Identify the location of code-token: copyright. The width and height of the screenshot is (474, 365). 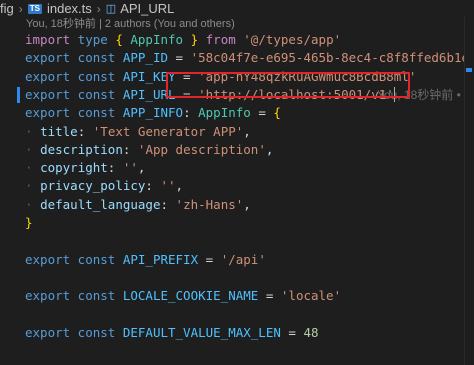
(74, 168).